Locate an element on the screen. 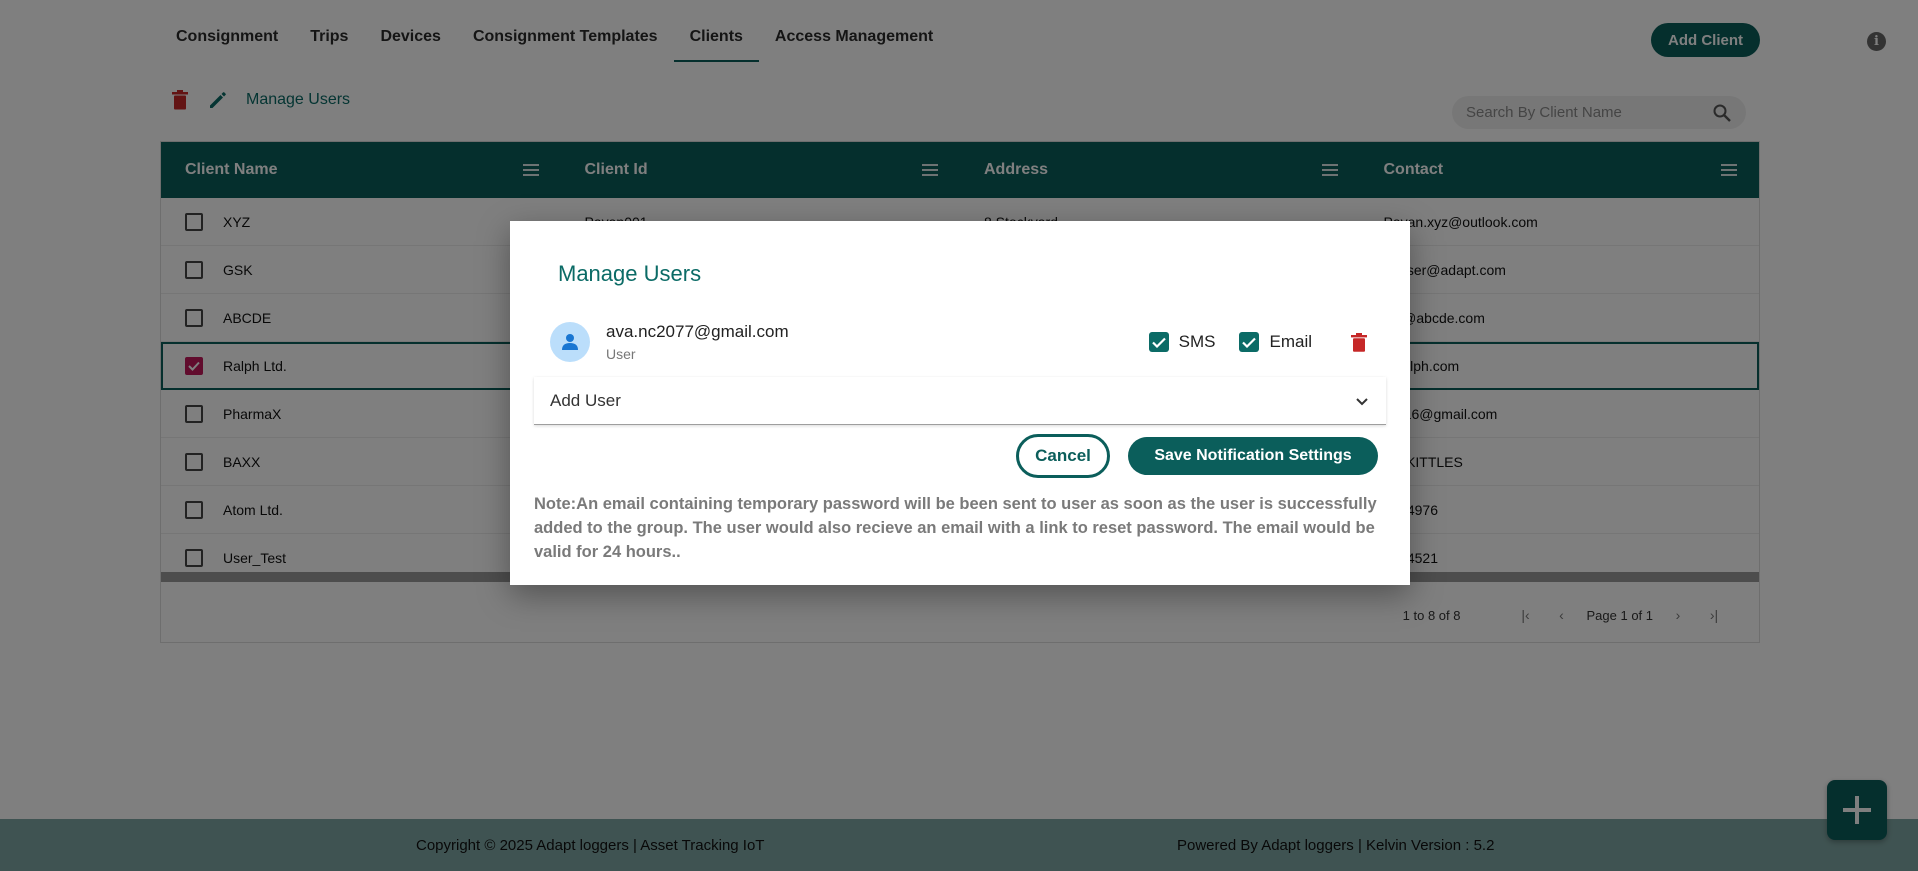  notification-options: SMS Email is located at coordinates (1259, 342).